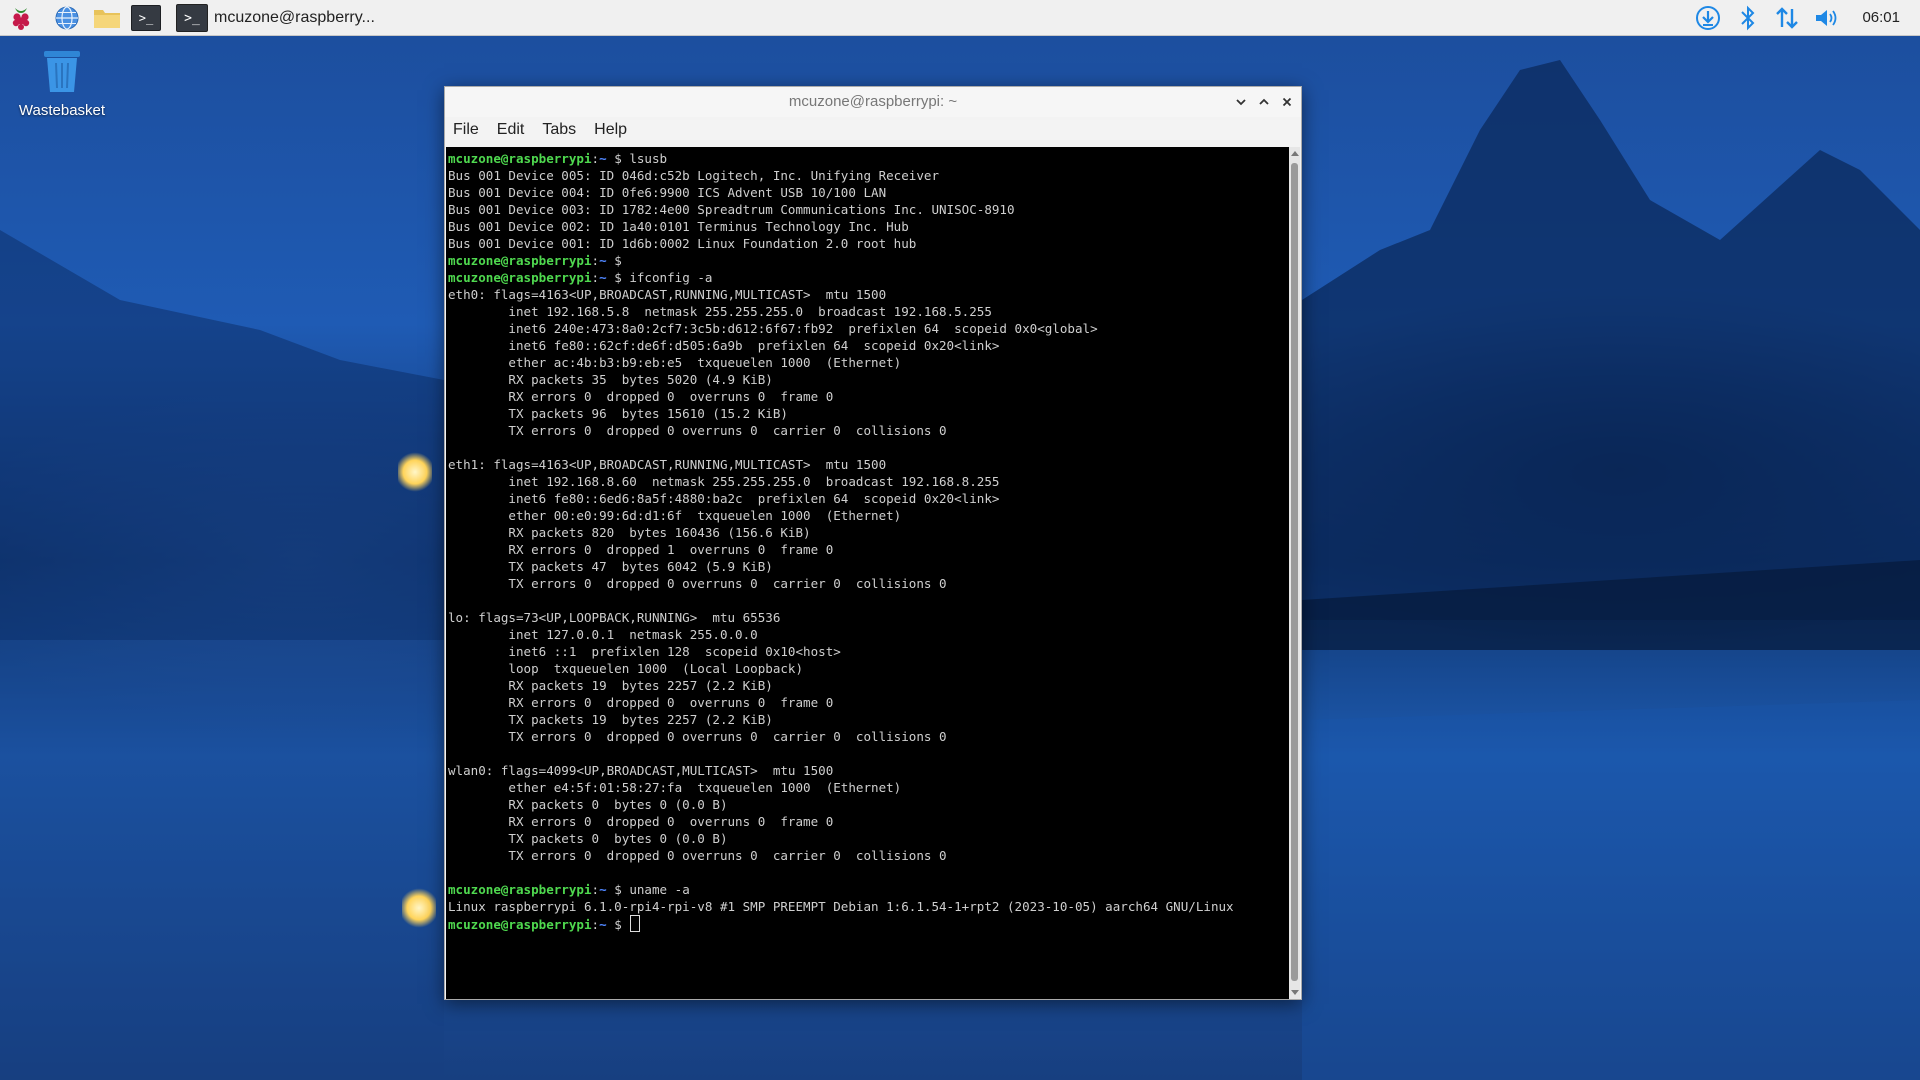 This screenshot has width=1920, height=1080. Describe the element at coordinates (648, 158) in the screenshot. I see `prompt-command: lsusb` at that location.